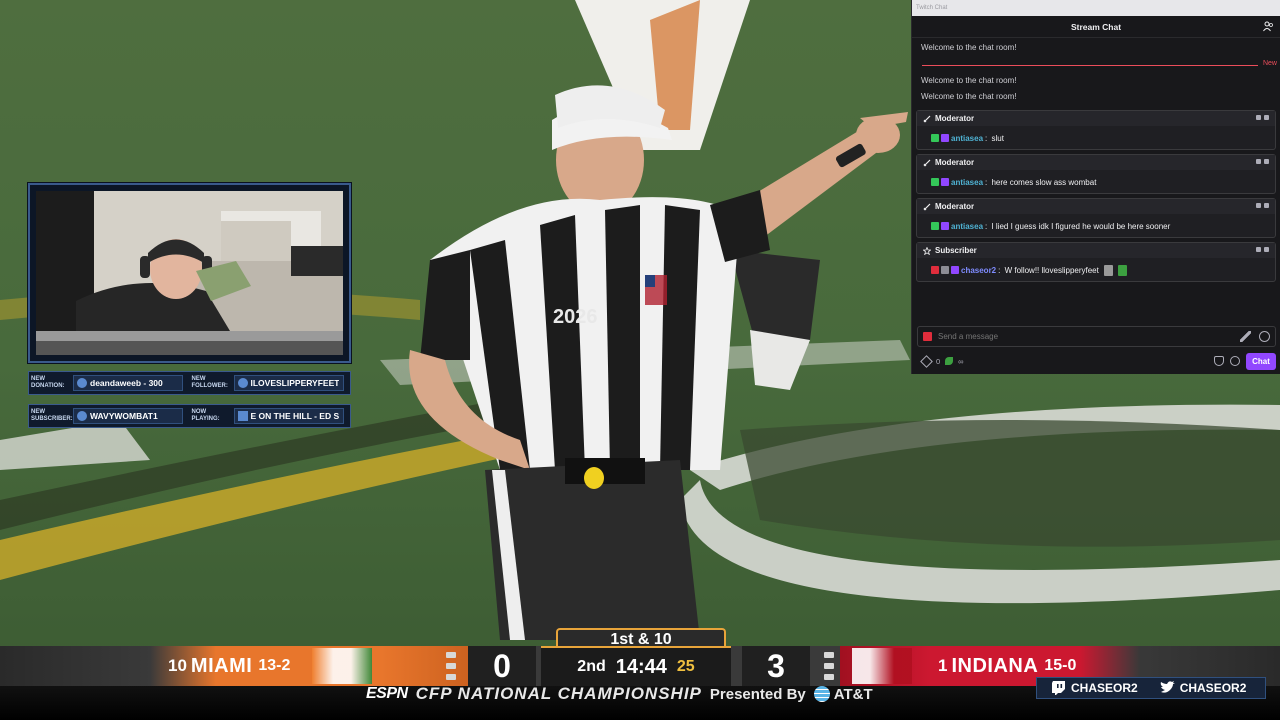 The height and width of the screenshot is (720, 1280). Describe the element at coordinates (591, 666) in the screenshot. I see `quarter: 2nd` at that location.